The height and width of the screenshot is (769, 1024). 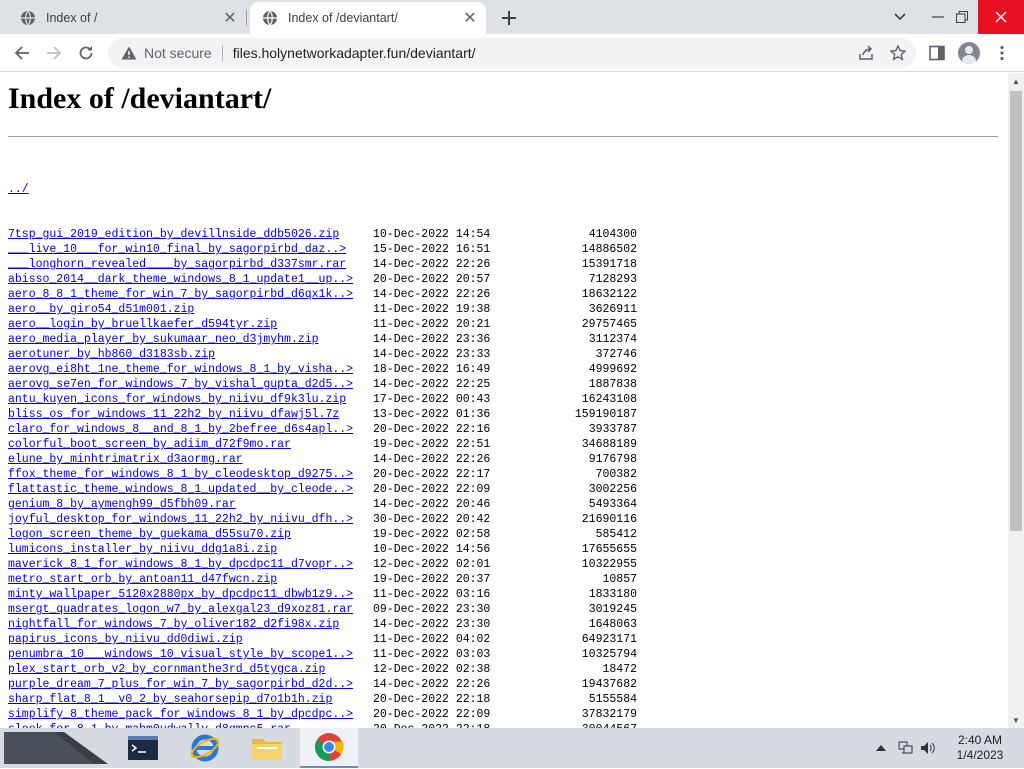 I want to click on close-window-button, so click(x=1001, y=17).